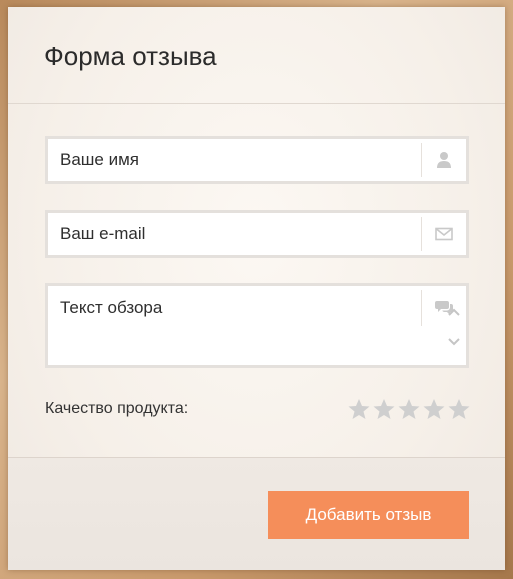 This screenshot has height=579, width=513. I want to click on add-review-button: Добавить отзыв, so click(368, 515).